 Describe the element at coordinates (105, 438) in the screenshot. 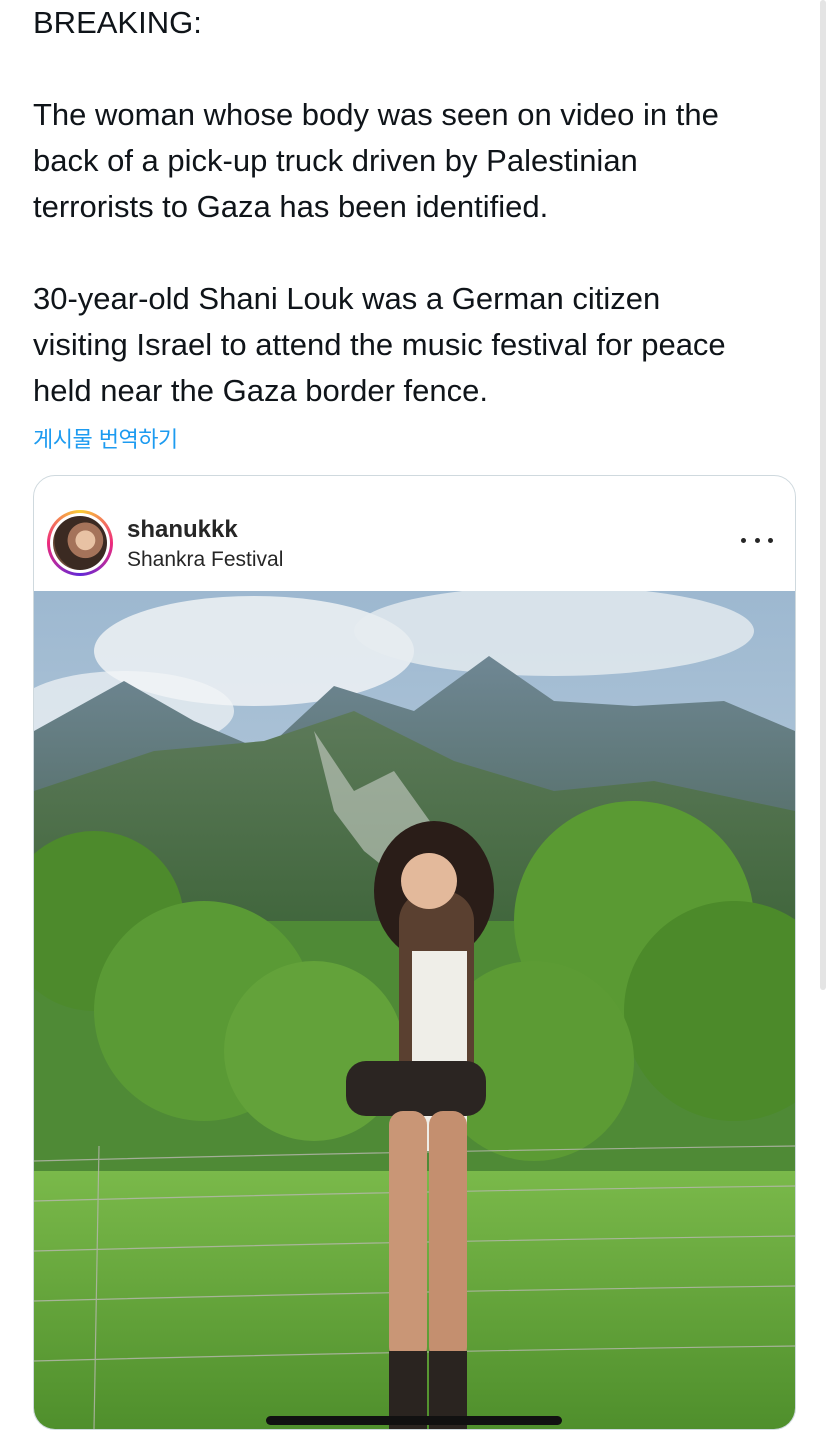

I see `translate-post-link: 게시물 번역하기` at that location.